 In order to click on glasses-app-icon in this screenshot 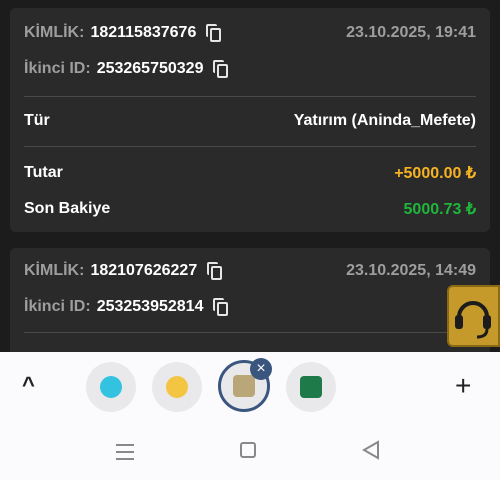, I will do `click(177, 387)`.